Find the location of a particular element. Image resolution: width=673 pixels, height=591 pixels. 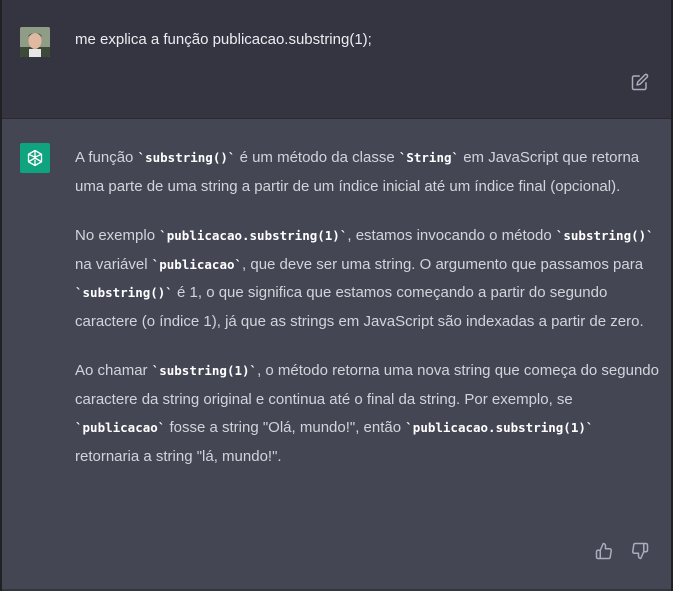

thumbs-up-icon is located at coordinates (604, 551).